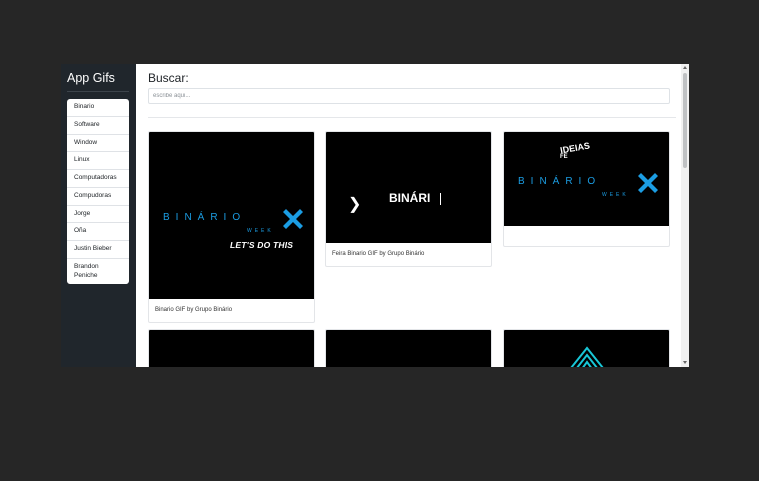 Image resolution: width=759 pixels, height=481 pixels. Describe the element at coordinates (685, 120) in the screenshot. I see `scroll-thumb` at that location.